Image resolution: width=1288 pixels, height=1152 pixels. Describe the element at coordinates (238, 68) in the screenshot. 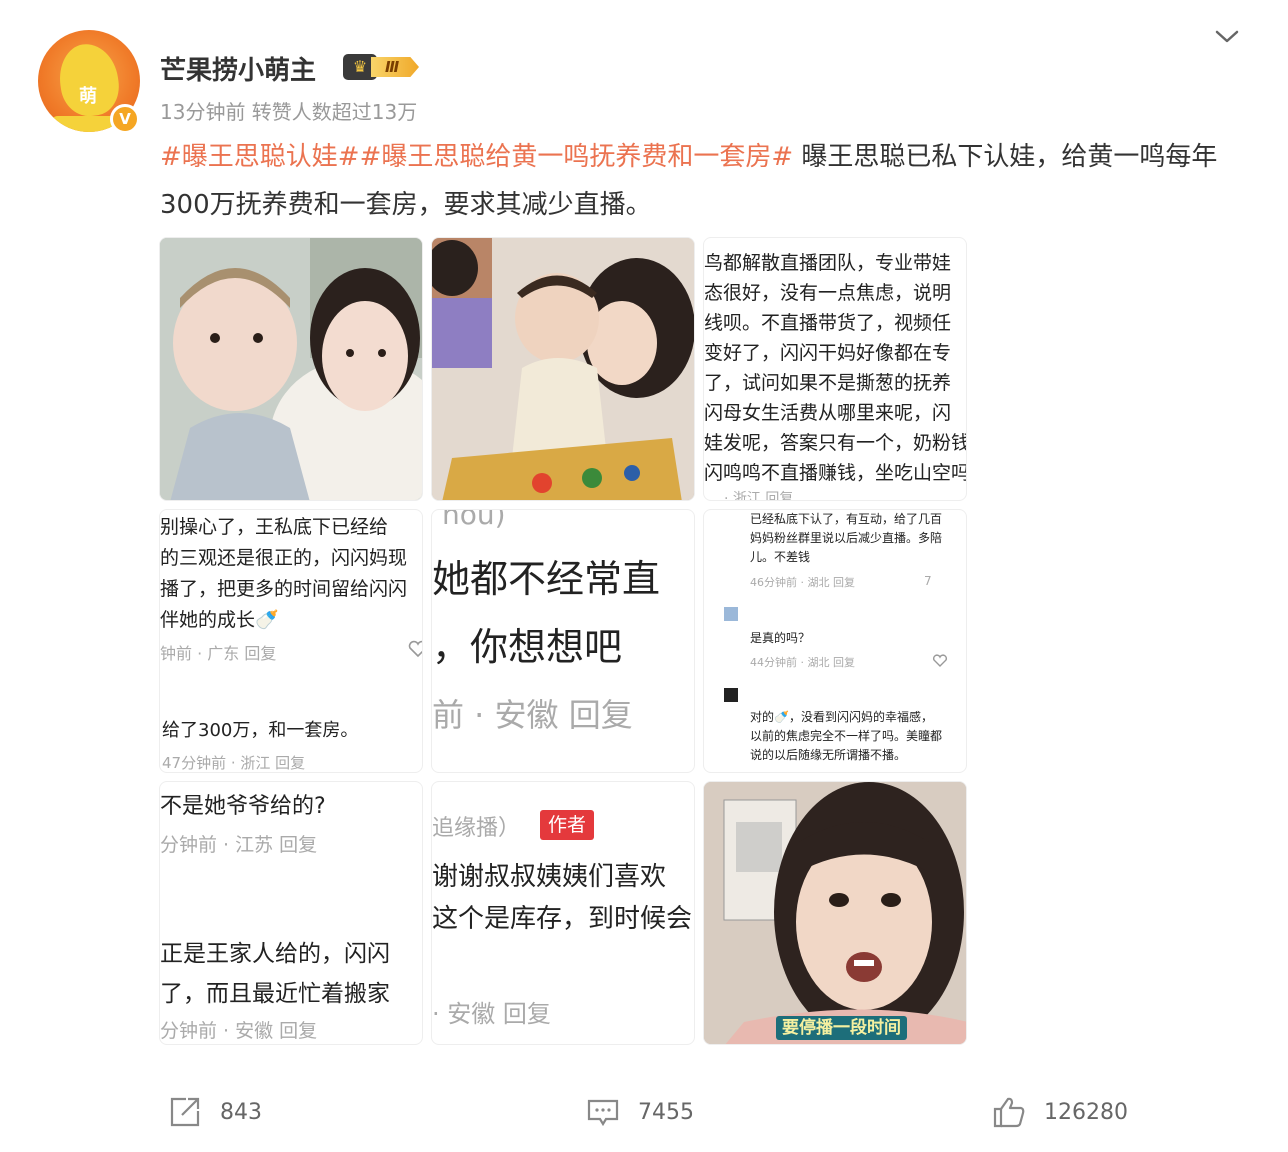

I see `username: 芒果捞小萌主` at that location.